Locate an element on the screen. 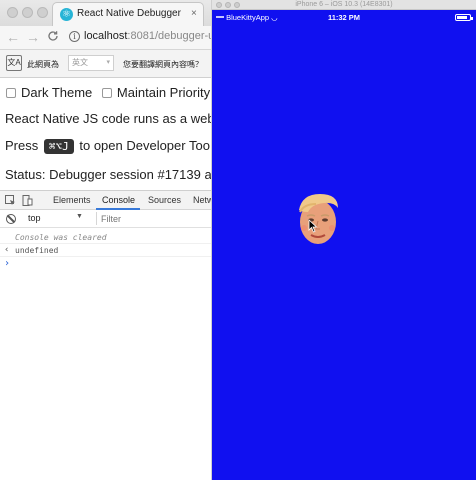 The height and width of the screenshot is (480, 476). back-button: ← is located at coordinates (13, 37).